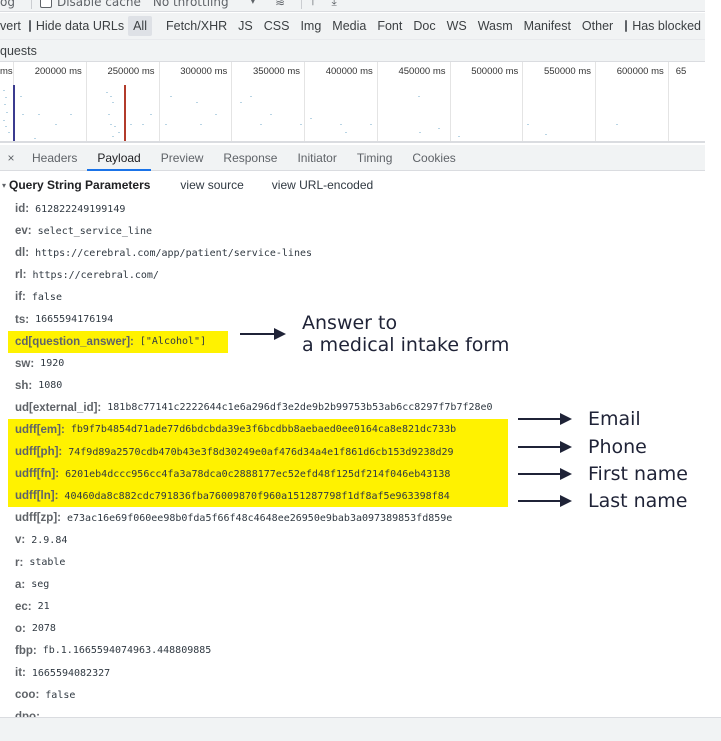 This screenshot has width=721, height=741. Describe the element at coordinates (54, 157) in the screenshot. I see `tab-headers: Headers` at that location.